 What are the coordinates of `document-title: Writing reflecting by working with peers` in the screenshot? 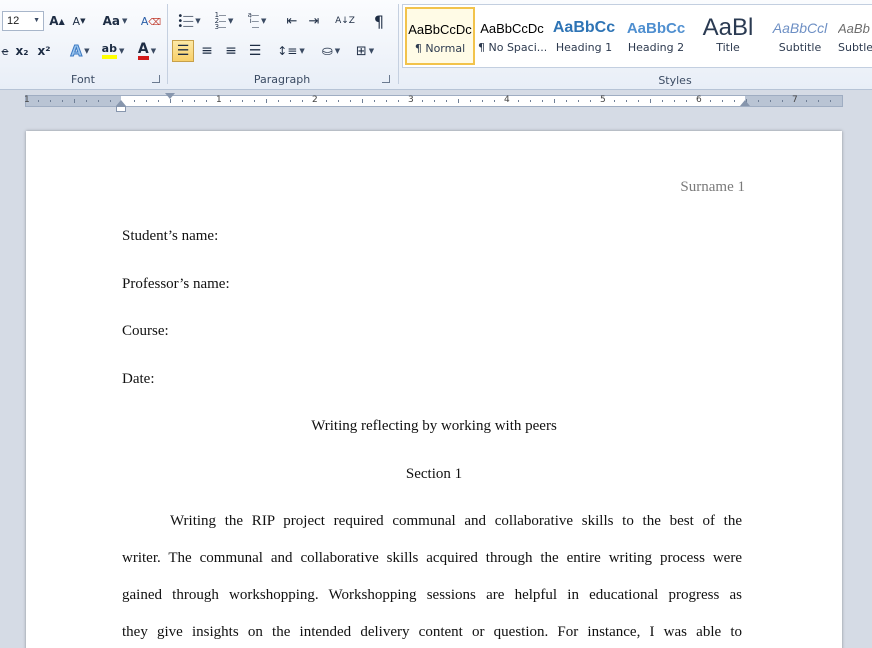 It's located at (434, 426).